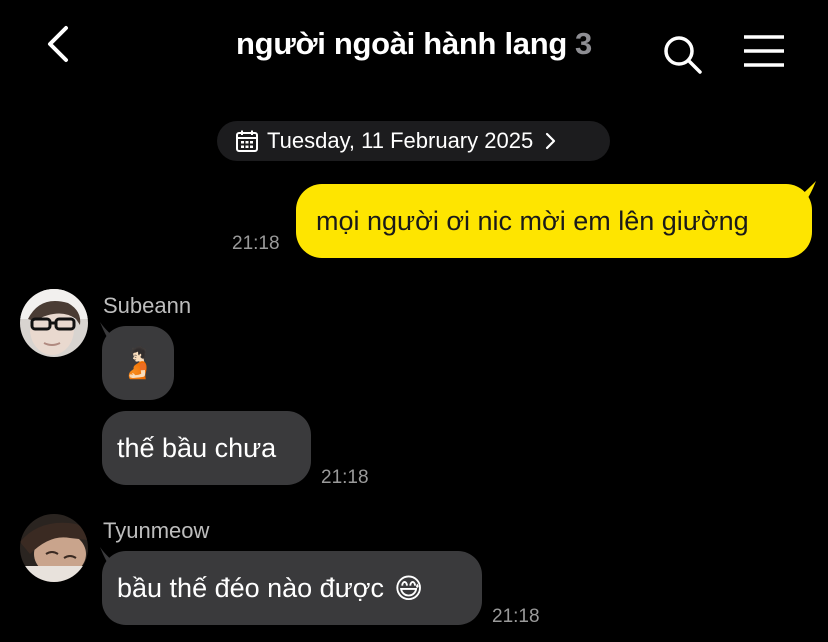  I want to click on chevron-right-icon, so click(551, 141).